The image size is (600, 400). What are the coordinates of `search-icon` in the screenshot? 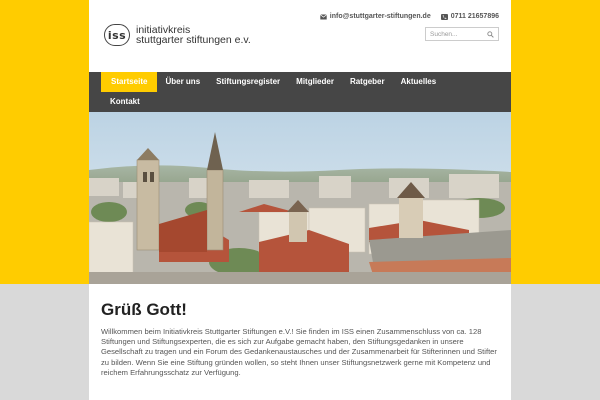 It's located at (490, 34).